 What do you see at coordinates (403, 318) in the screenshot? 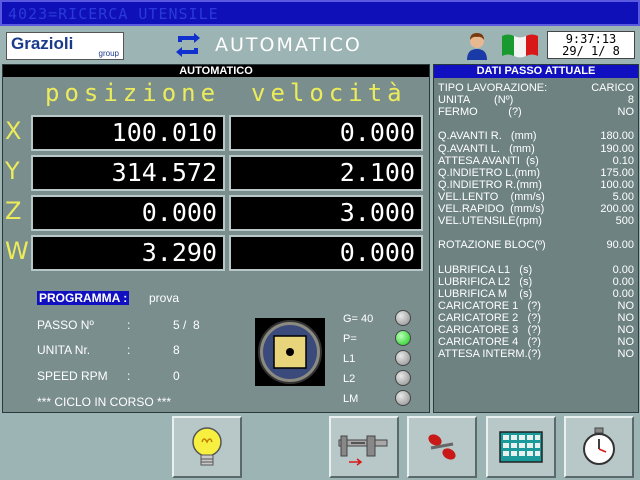
I see `indicator-g-led` at bounding box center [403, 318].